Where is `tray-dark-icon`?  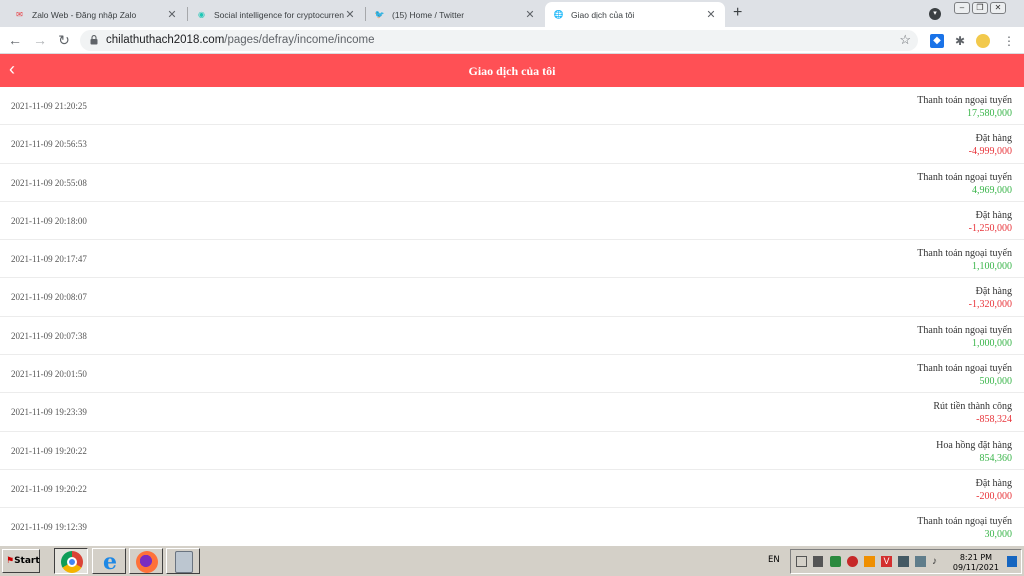
tray-dark-icon is located at coordinates (903, 561).